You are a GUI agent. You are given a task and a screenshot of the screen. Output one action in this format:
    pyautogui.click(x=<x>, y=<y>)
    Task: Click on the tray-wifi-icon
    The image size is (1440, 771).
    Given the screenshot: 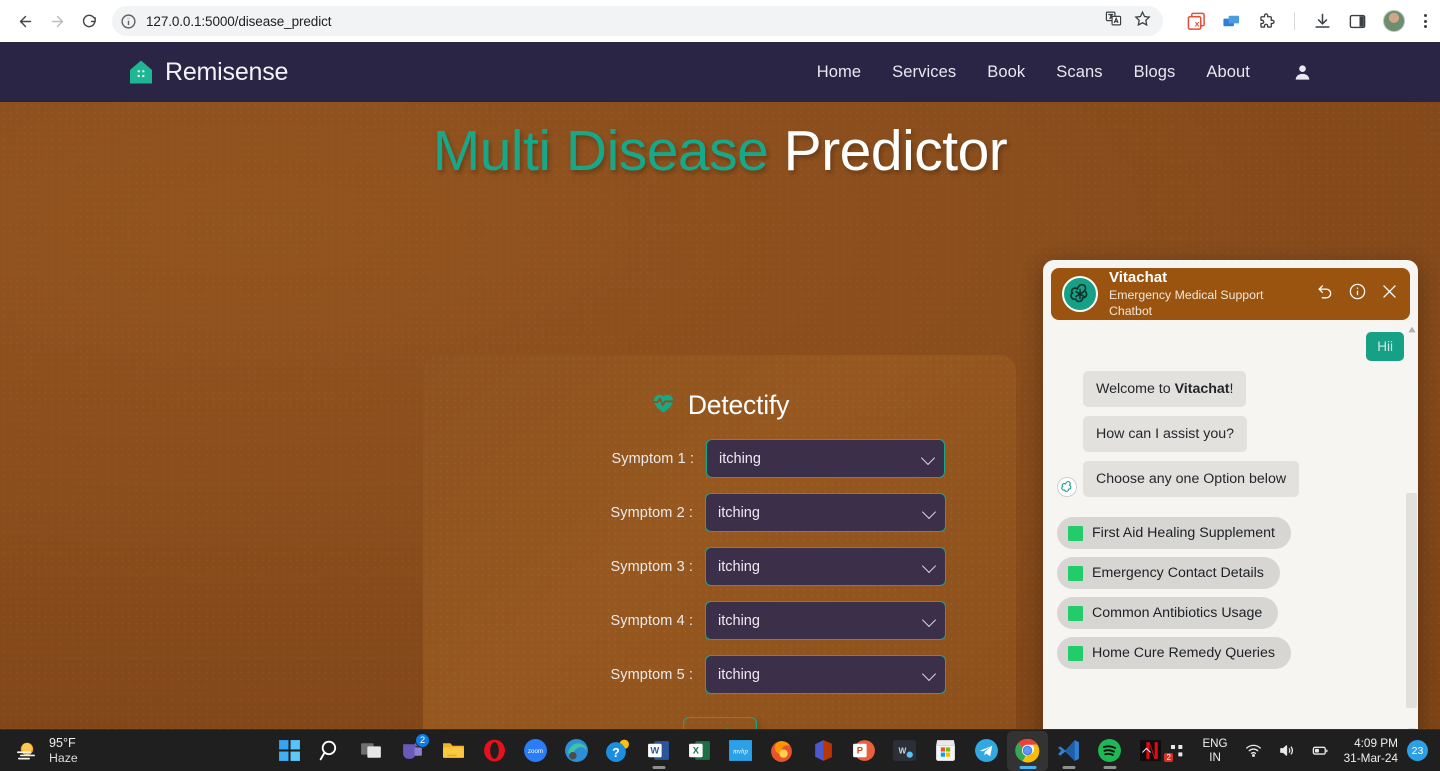 What is the action you would take?
    pyautogui.click(x=1253, y=751)
    